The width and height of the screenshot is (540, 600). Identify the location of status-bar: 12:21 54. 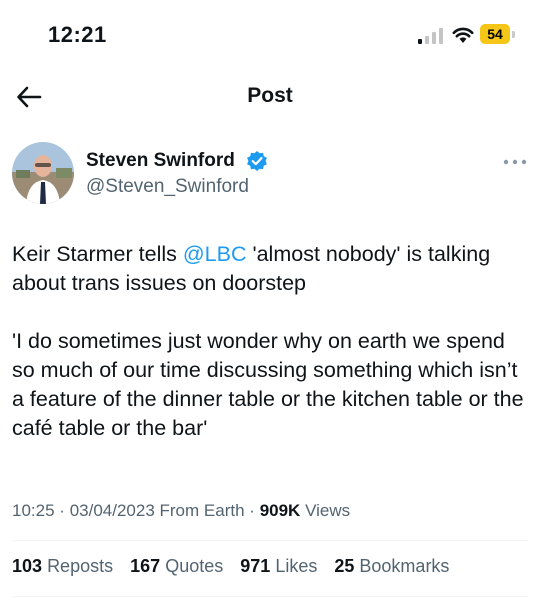
(270, 35).